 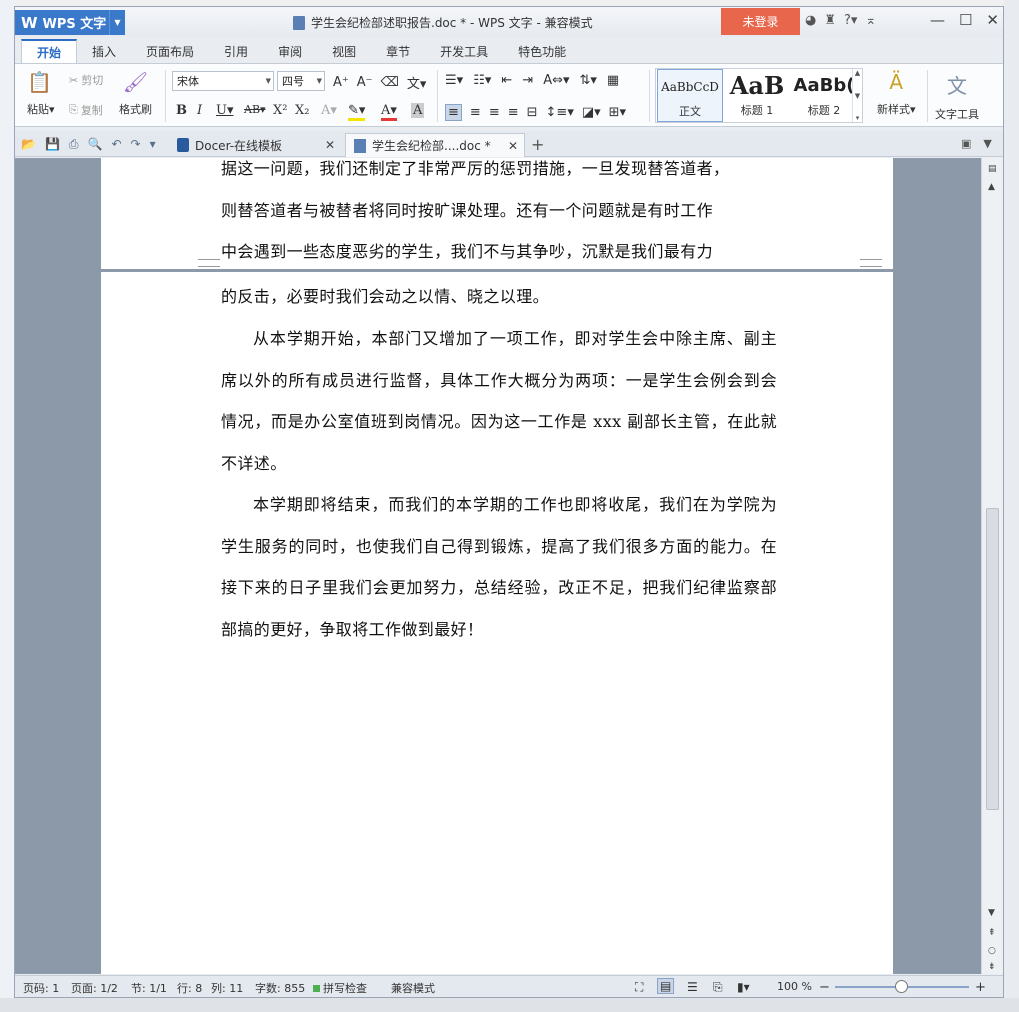 What do you see at coordinates (224, 110) in the screenshot?
I see `underline-icon: U▾` at bounding box center [224, 110].